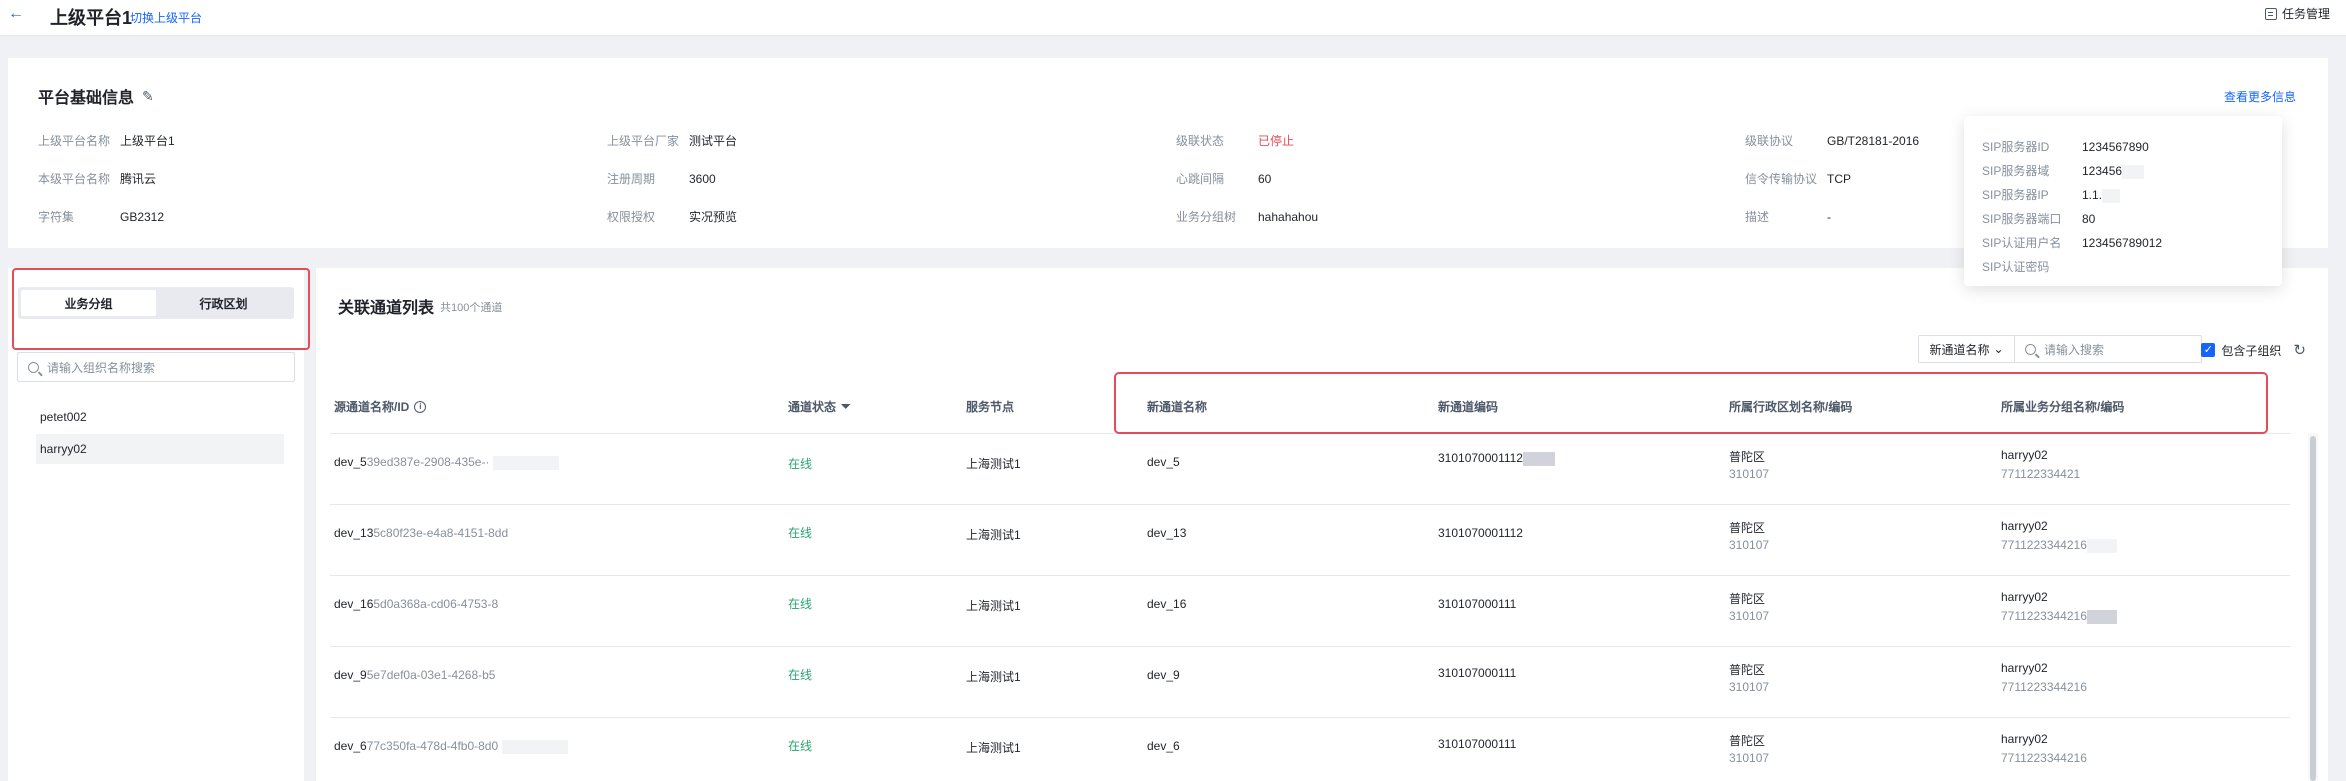 The height and width of the screenshot is (781, 2346). I want to click on group-search-input: 请输入组织名称搜索, so click(156, 367).